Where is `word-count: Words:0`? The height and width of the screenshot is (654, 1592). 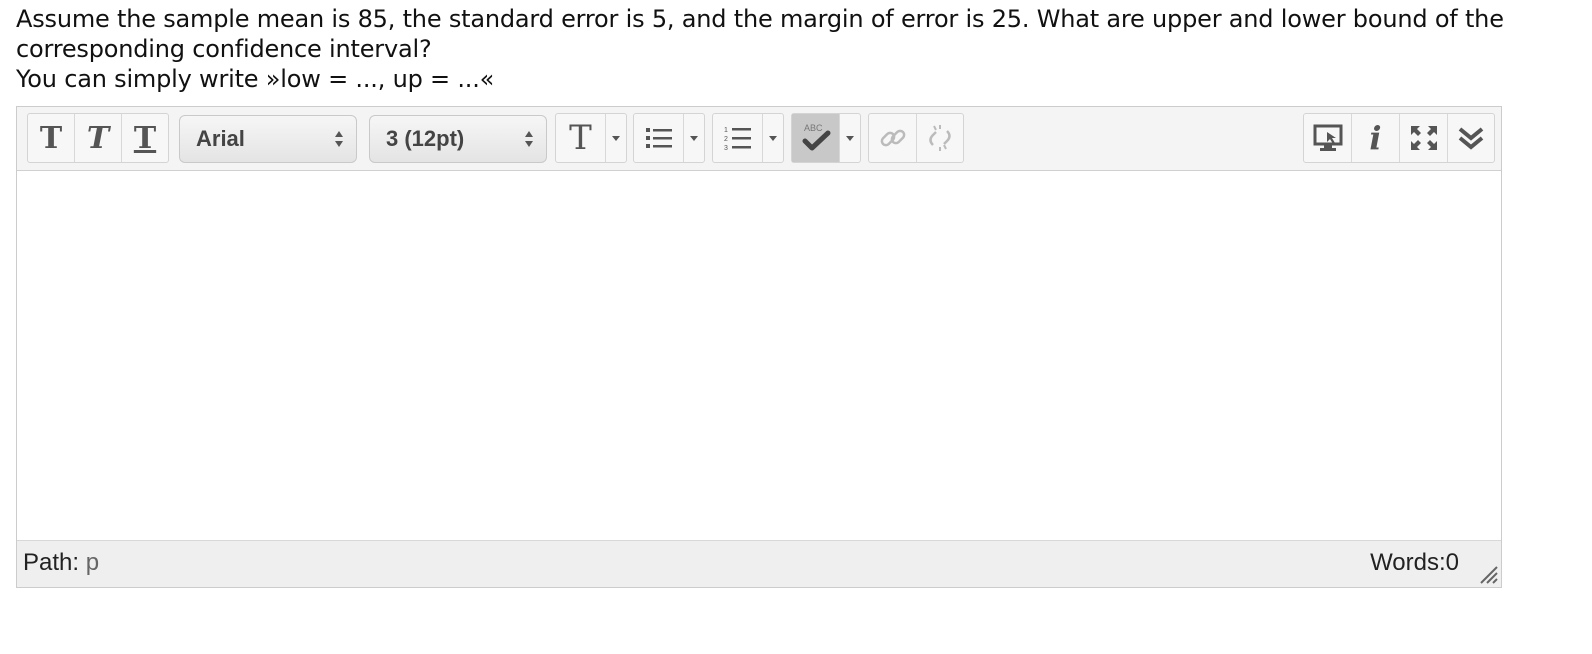
word-count: Words:0 is located at coordinates (1414, 562).